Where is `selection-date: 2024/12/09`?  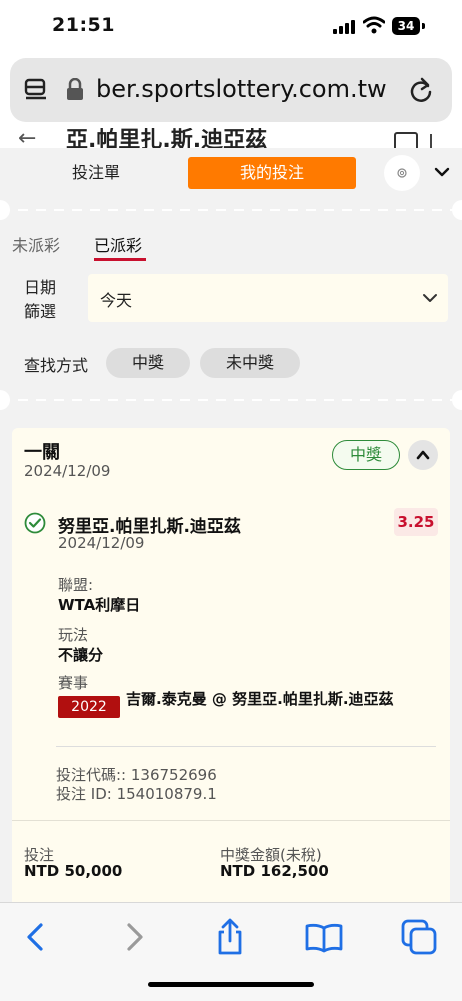
selection-date: 2024/12/09 is located at coordinates (101, 543).